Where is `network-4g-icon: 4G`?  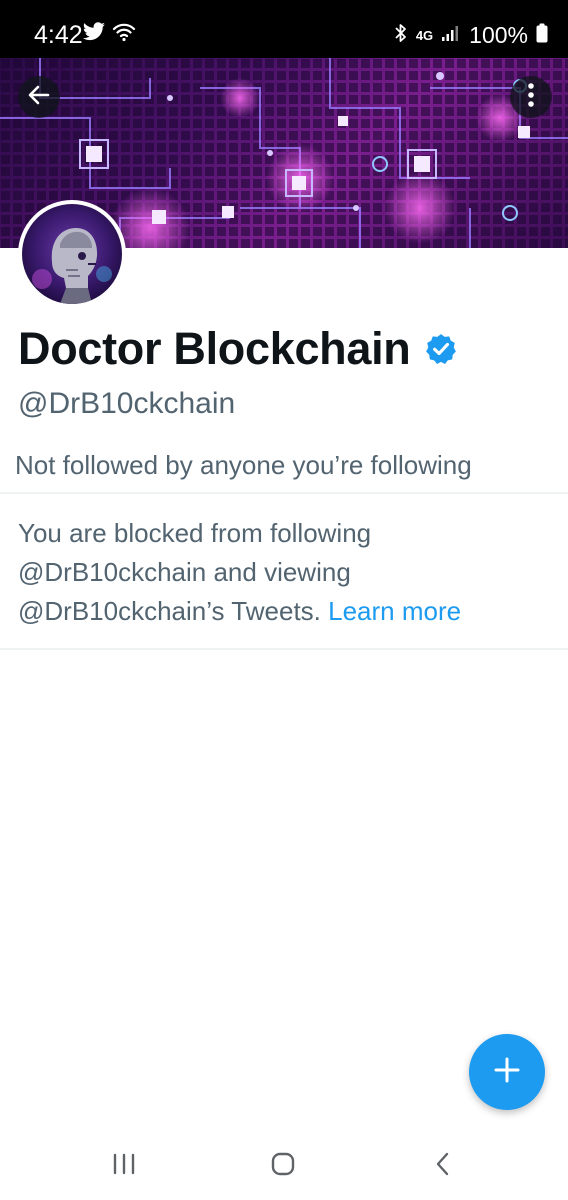 network-4g-icon: 4G is located at coordinates (424, 35).